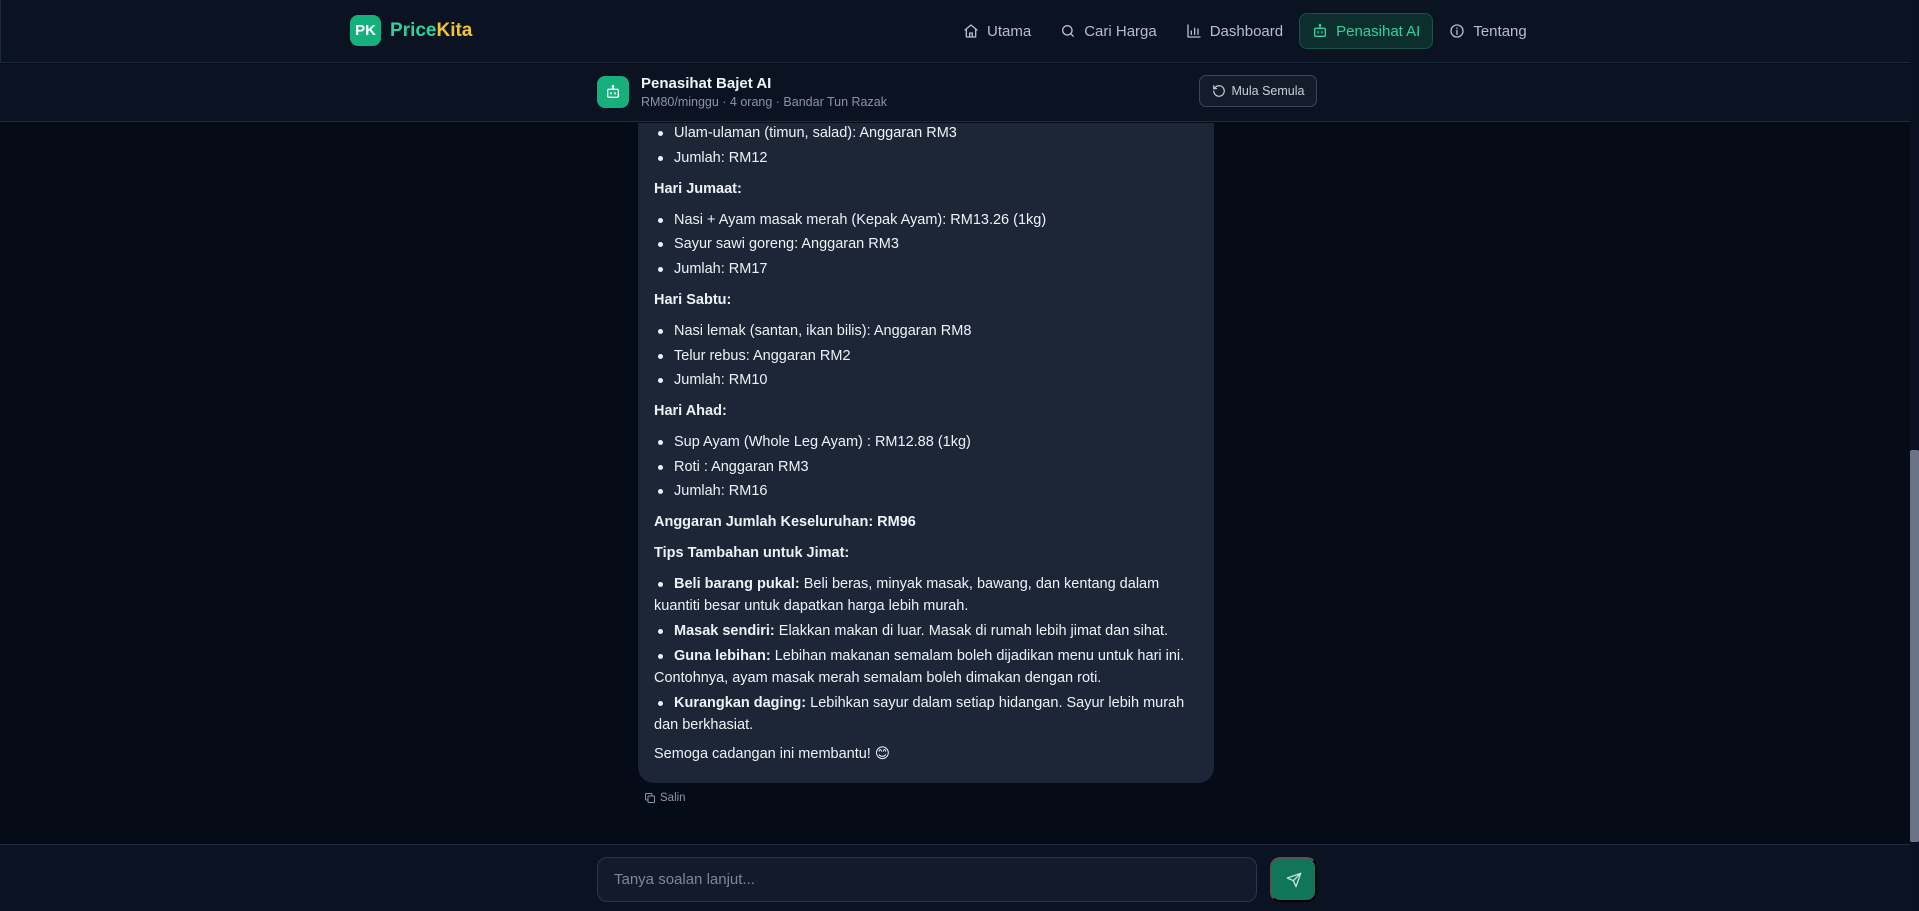 The height and width of the screenshot is (911, 1919). I want to click on total-budget: Anggaran Jumlah Keseluruhan: RM96, so click(785, 522).